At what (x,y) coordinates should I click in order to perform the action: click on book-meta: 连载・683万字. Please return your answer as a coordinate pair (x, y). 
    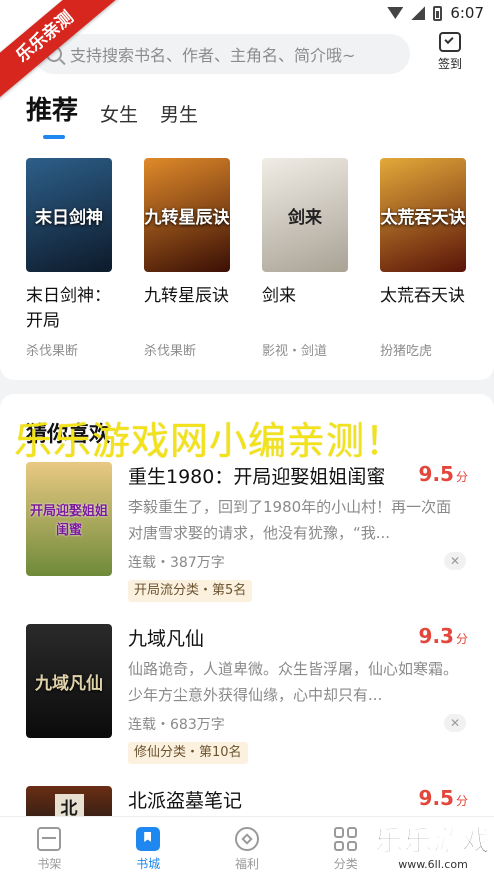
    Looking at the image, I should click on (176, 725).